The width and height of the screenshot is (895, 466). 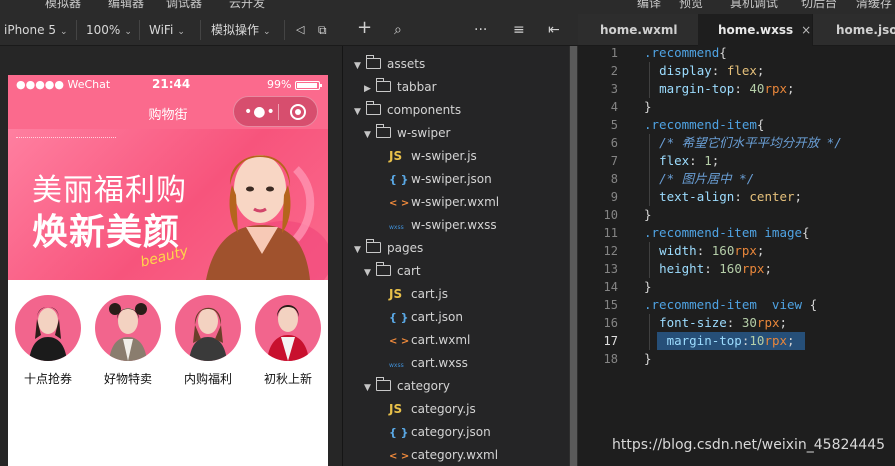 What do you see at coordinates (719, 89) in the screenshot?
I see `code-line: margin-top: 40rpx;` at bounding box center [719, 89].